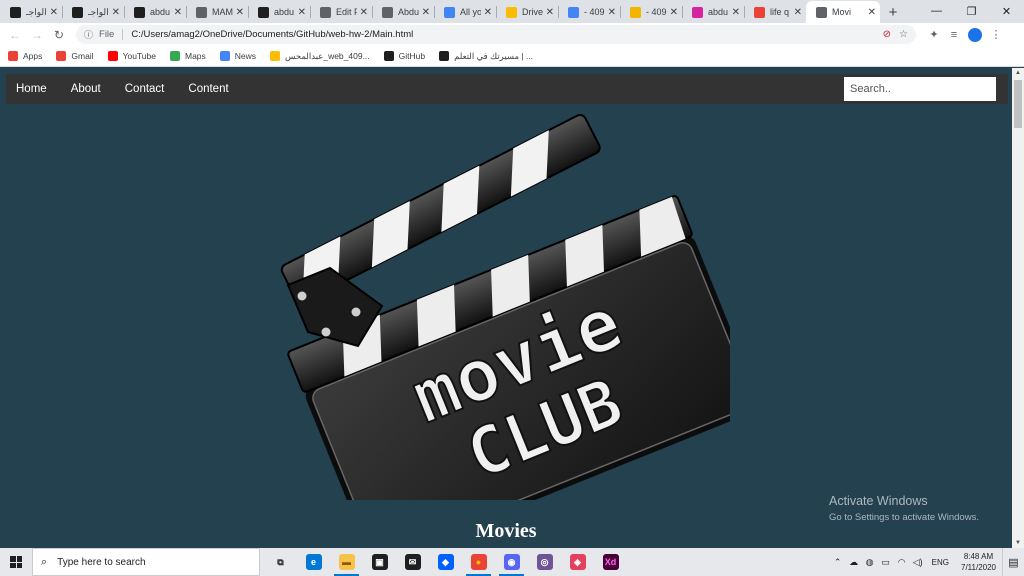  I want to click on tray-overflow-icon: ⌃, so click(838, 562).